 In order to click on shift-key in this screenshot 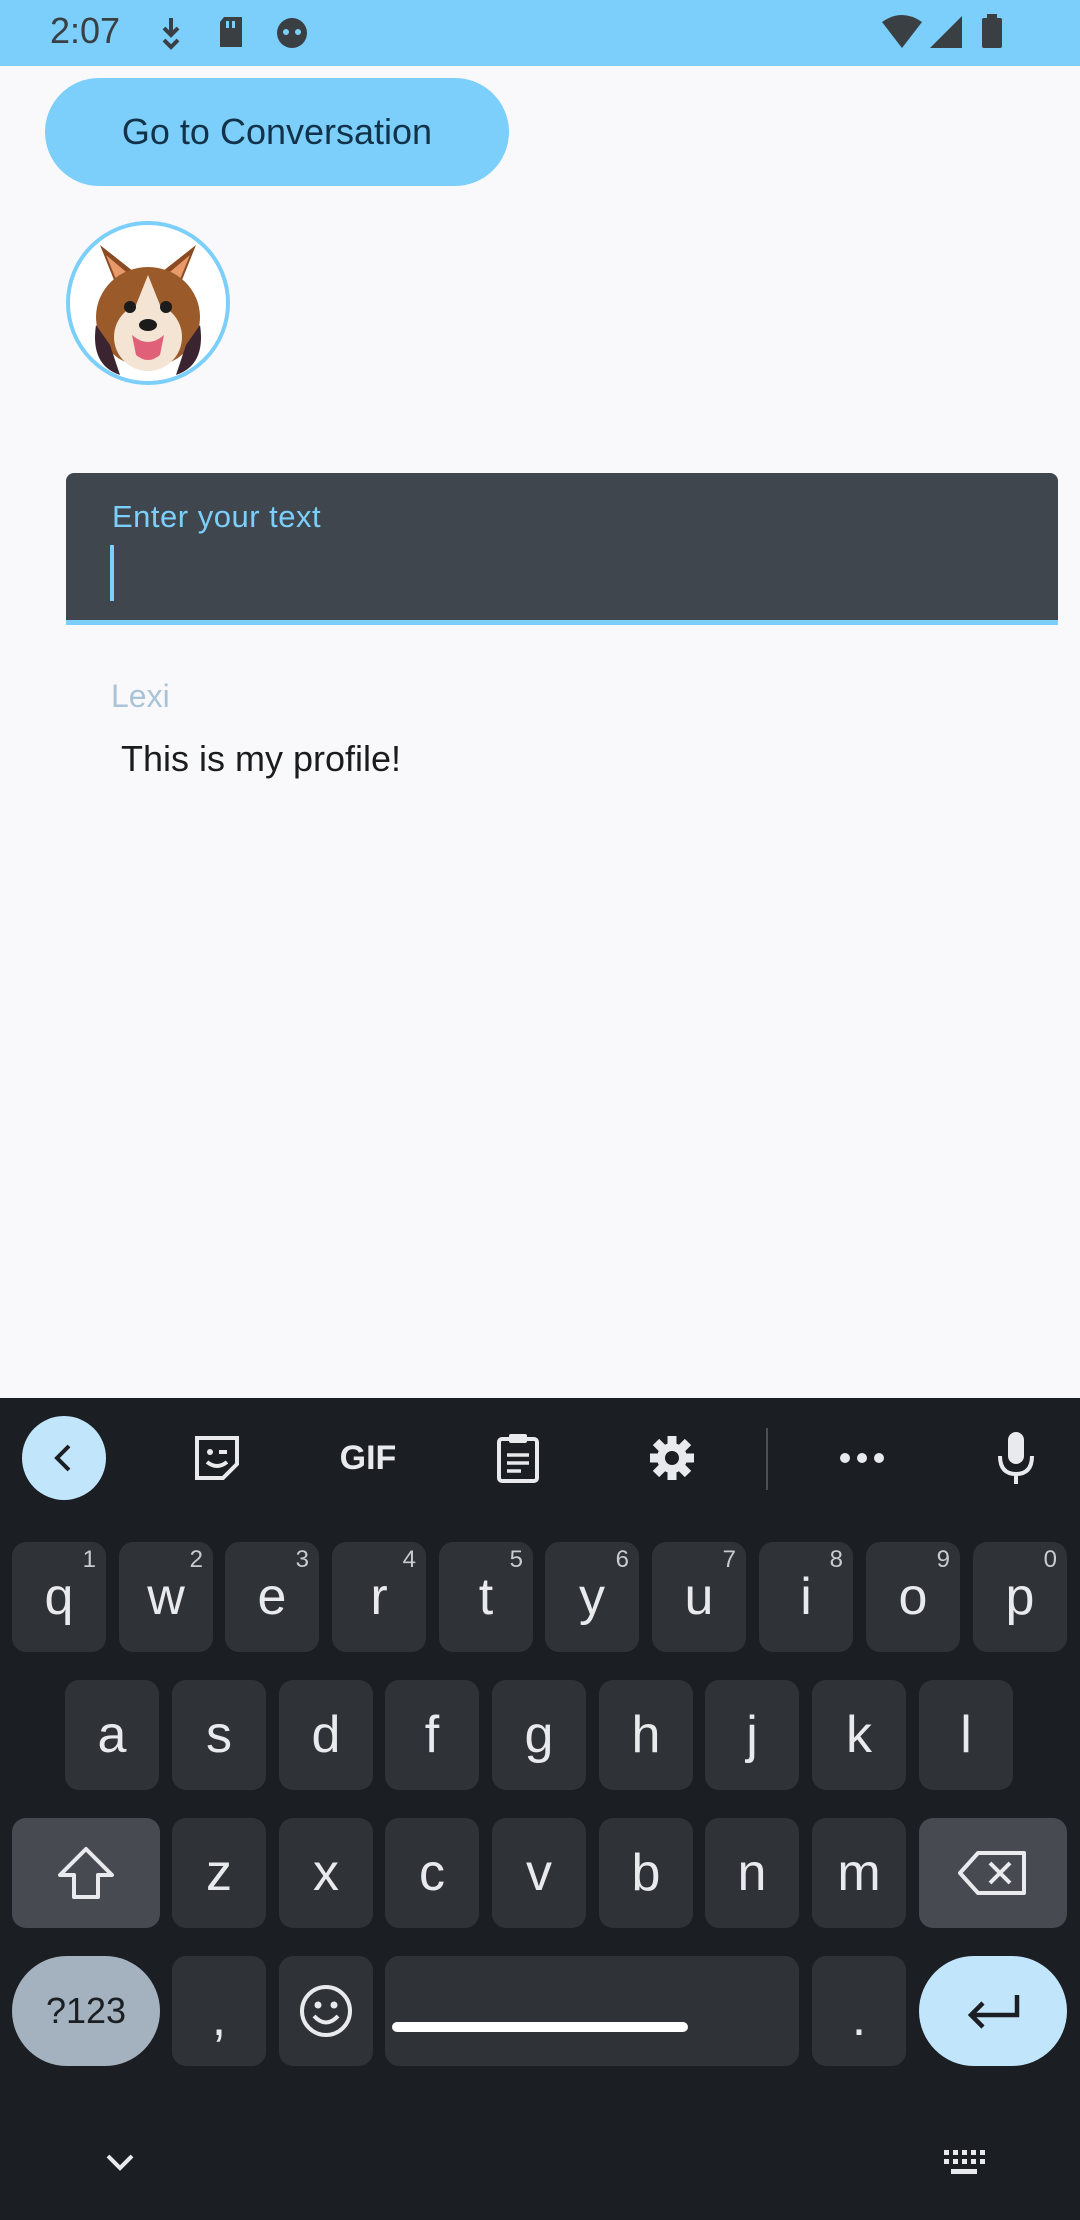, I will do `click(86, 1873)`.